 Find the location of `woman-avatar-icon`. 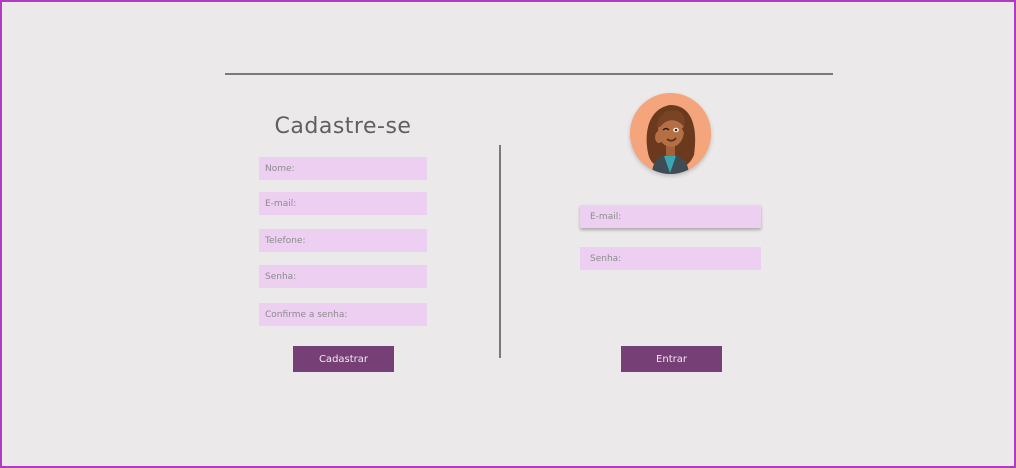

woman-avatar-icon is located at coordinates (670, 133).